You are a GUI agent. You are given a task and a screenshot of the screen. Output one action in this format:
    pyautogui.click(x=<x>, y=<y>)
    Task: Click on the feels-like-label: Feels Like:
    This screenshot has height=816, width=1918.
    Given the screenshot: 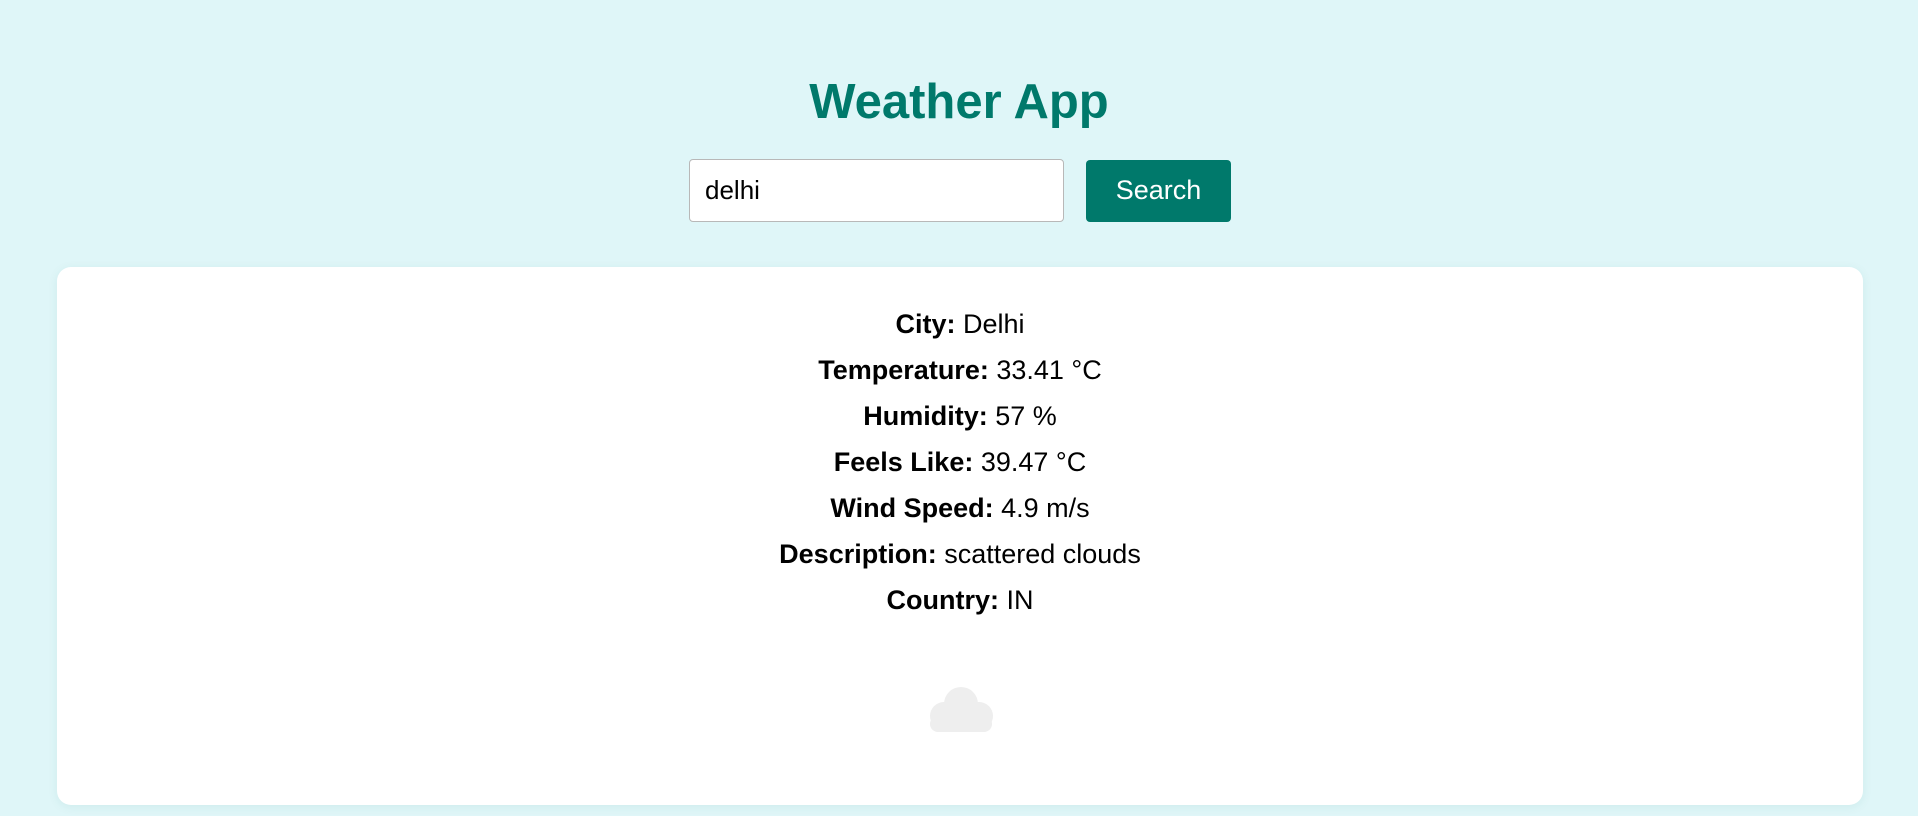 What is the action you would take?
    pyautogui.click(x=903, y=462)
    